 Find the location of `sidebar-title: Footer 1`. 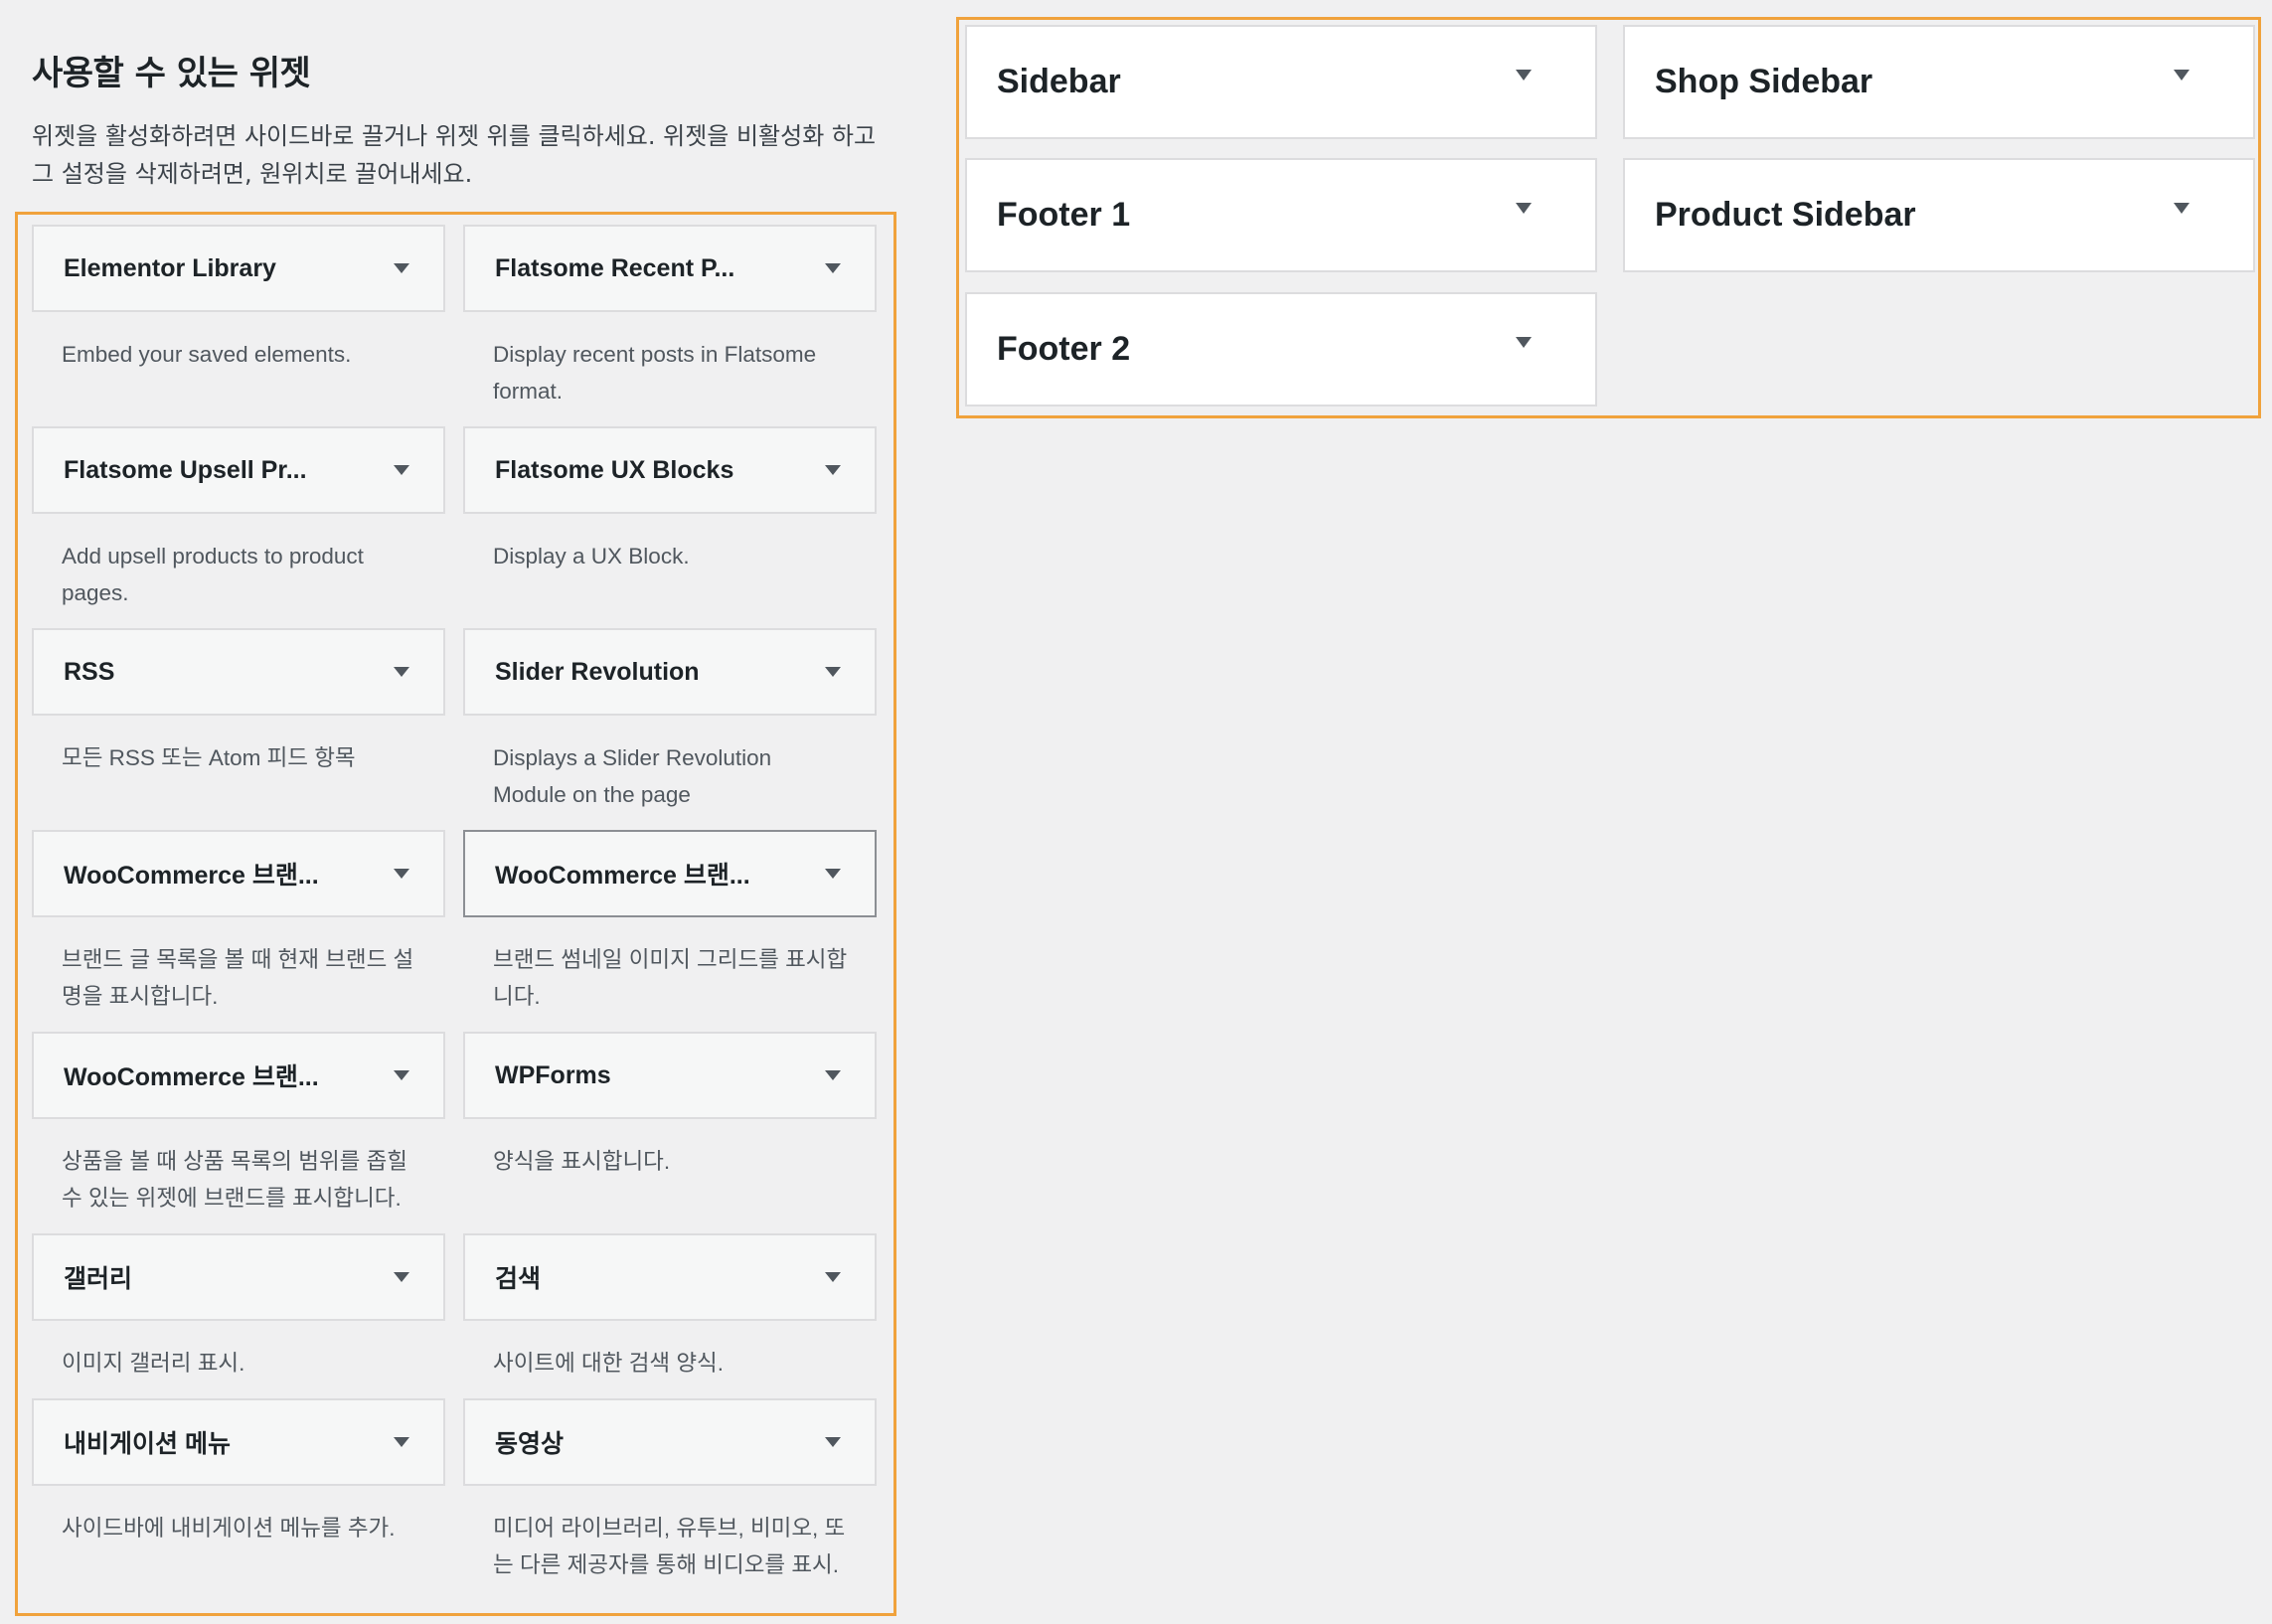

sidebar-title: Footer 1 is located at coordinates (1064, 215).